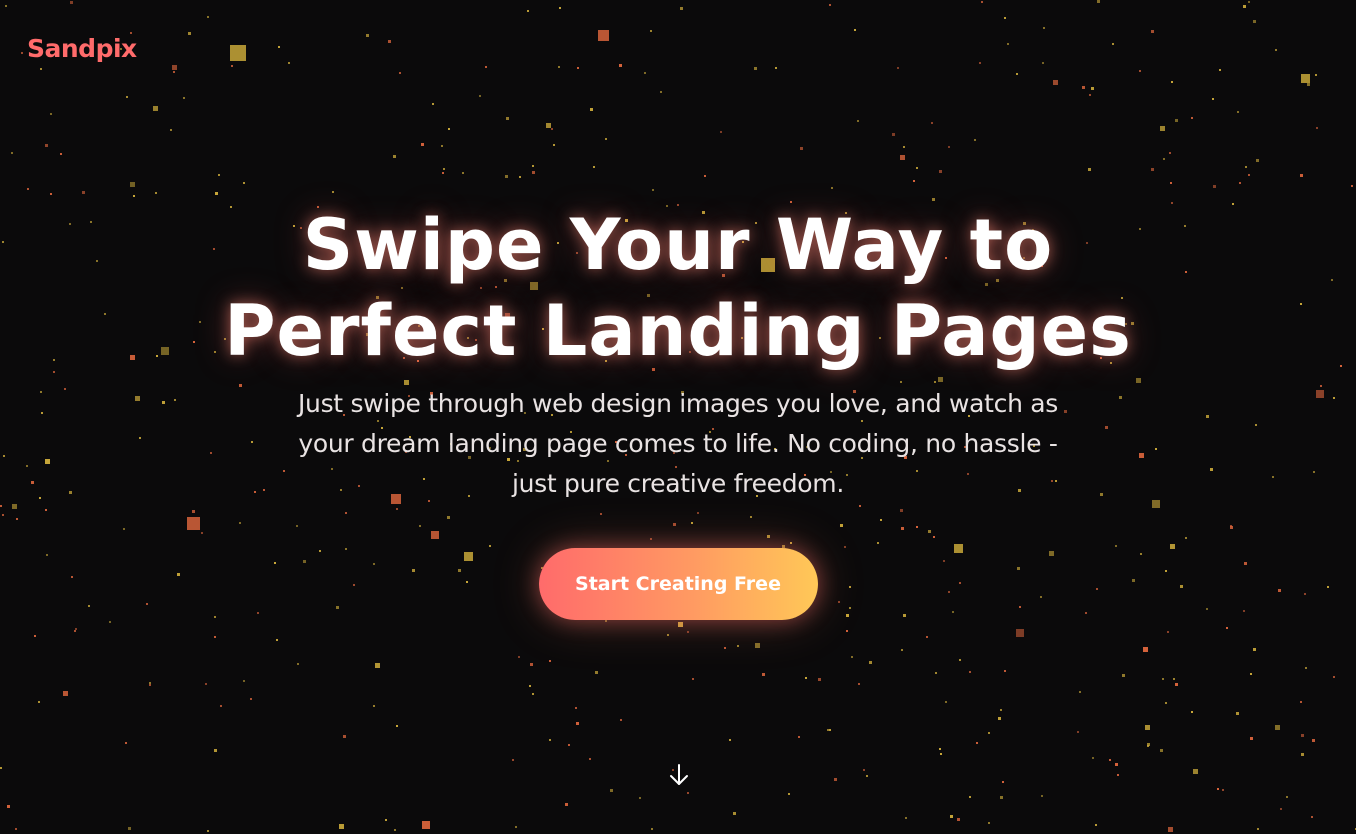 Image resolution: width=1356 pixels, height=834 pixels. What do you see at coordinates (679, 775) in the screenshot?
I see `arrow-down-icon` at bounding box center [679, 775].